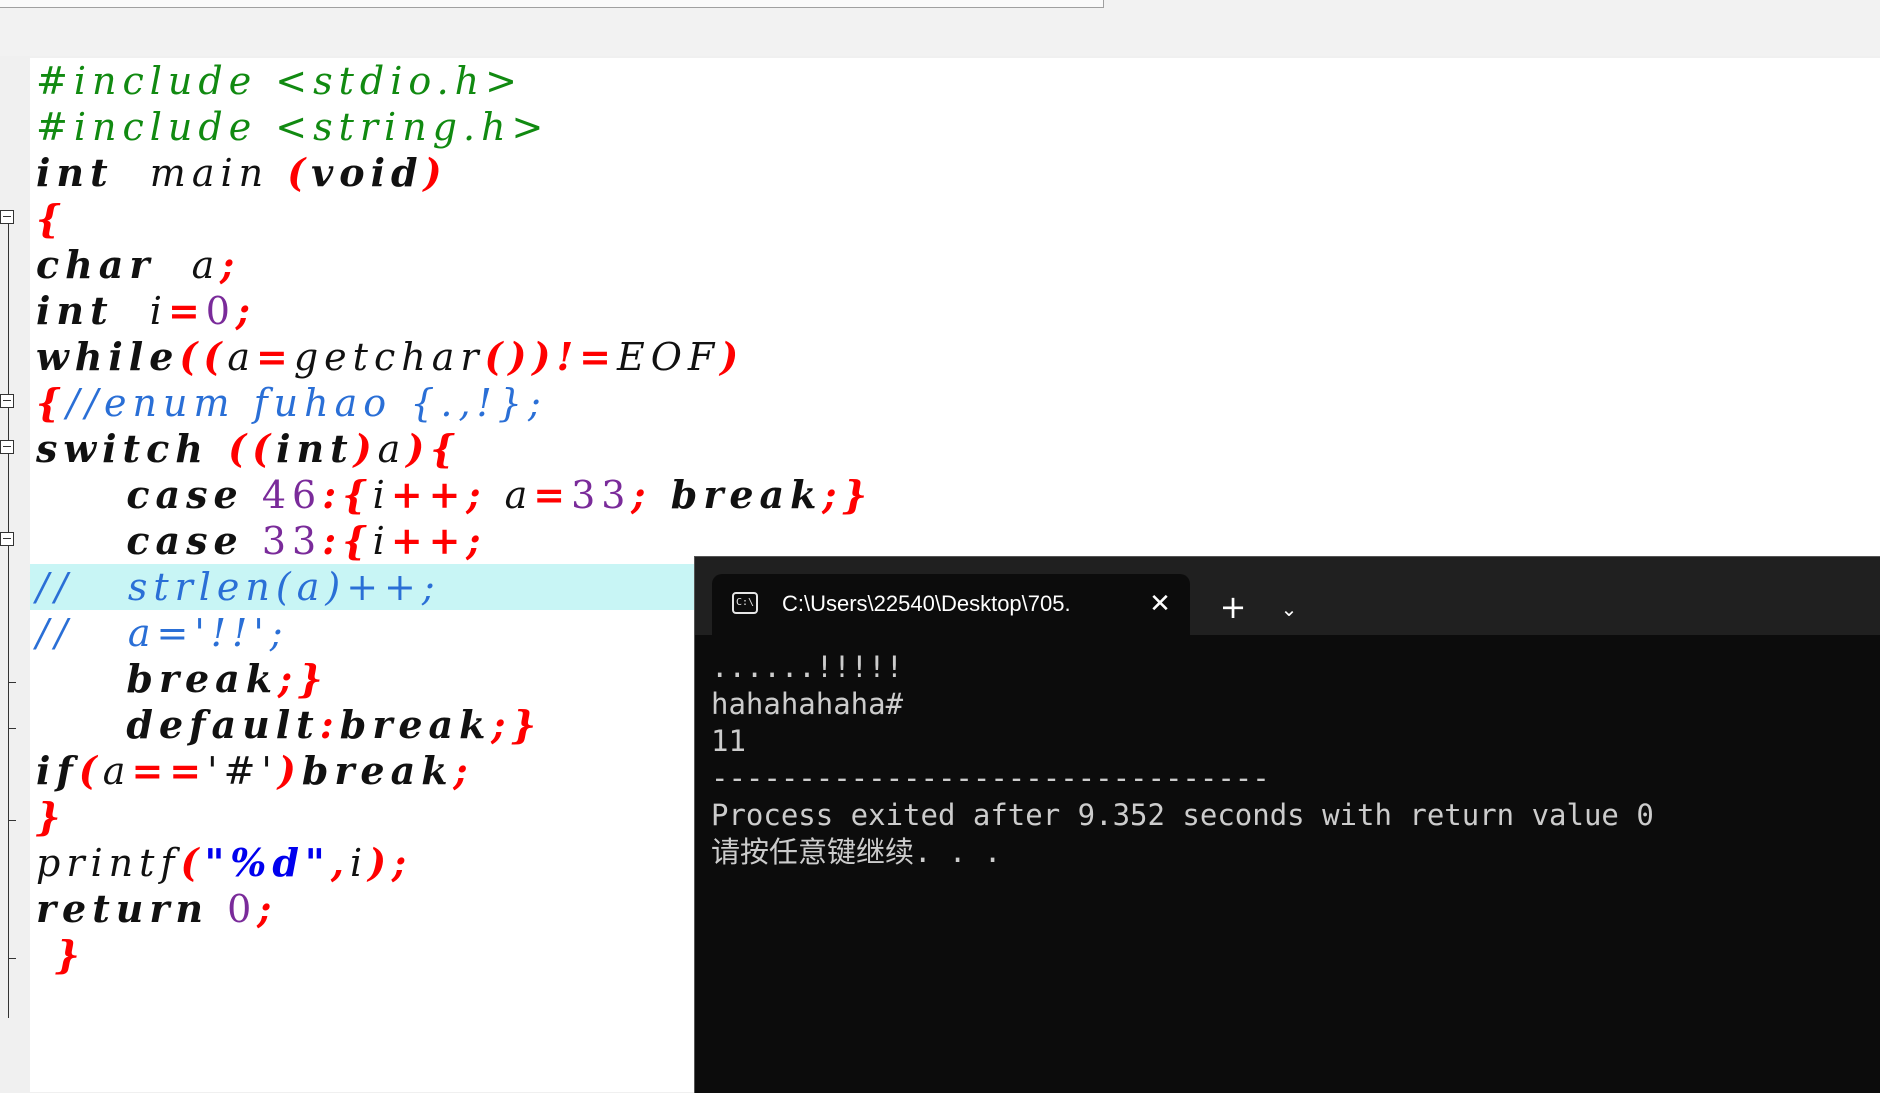 The width and height of the screenshot is (1880, 1093). What do you see at coordinates (200, 173) in the screenshot?
I see `code-token: main` at bounding box center [200, 173].